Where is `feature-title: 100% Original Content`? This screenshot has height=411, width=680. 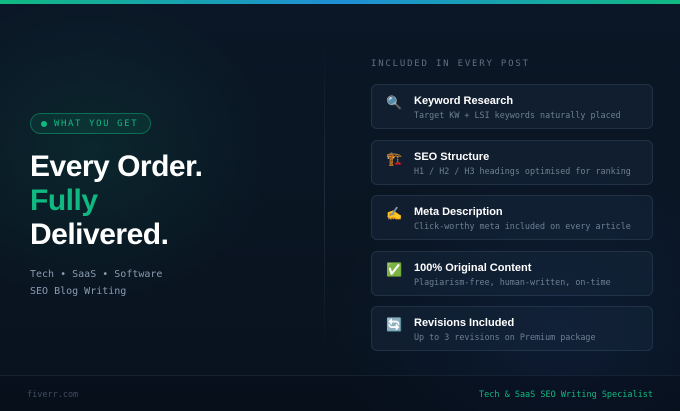 feature-title: 100% Original Content is located at coordinates (473, 267).